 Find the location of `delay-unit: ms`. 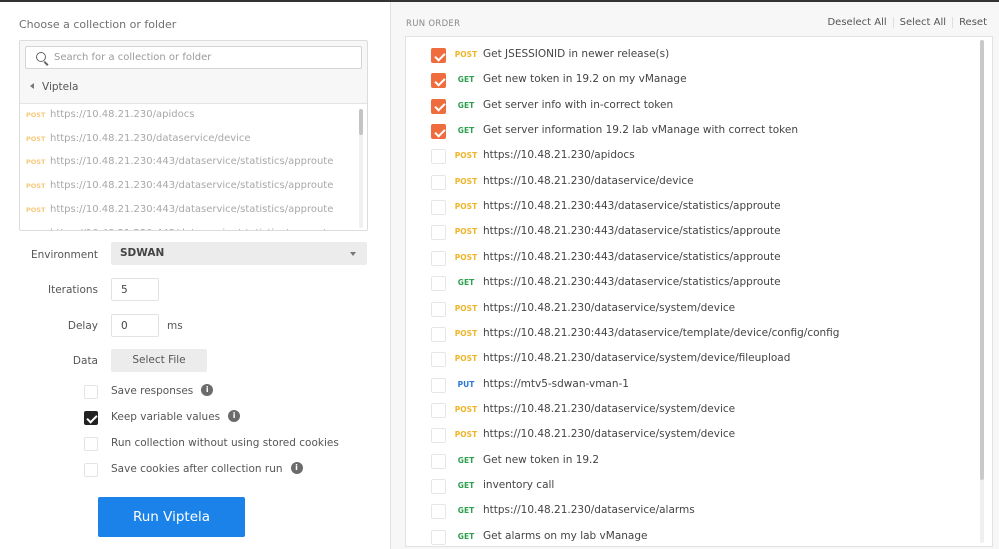

delay-unit: ms is located at coordinates (175, 326).